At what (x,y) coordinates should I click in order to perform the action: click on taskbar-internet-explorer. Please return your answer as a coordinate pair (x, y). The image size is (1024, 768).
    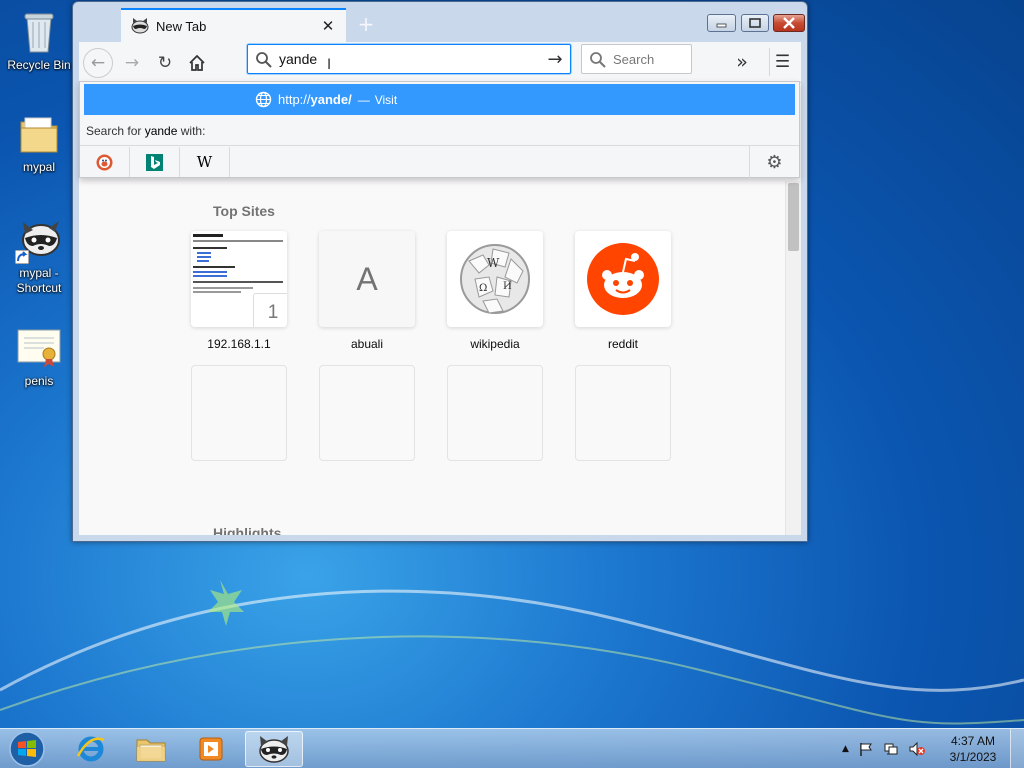
    Looking at the image, I should click on (91, 749).